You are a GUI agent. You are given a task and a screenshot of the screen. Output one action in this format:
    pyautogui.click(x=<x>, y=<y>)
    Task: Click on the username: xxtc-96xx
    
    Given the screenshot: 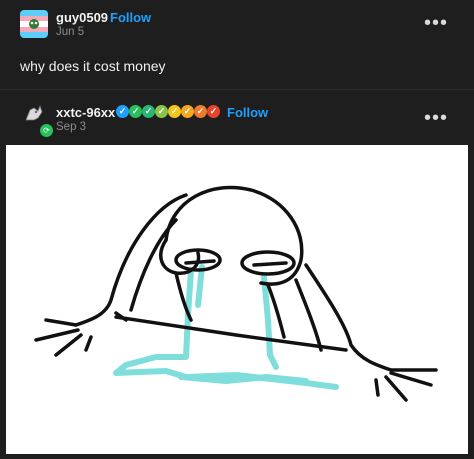 What is the action you would take?
    pyautogui.click(x=85, y=112)
    